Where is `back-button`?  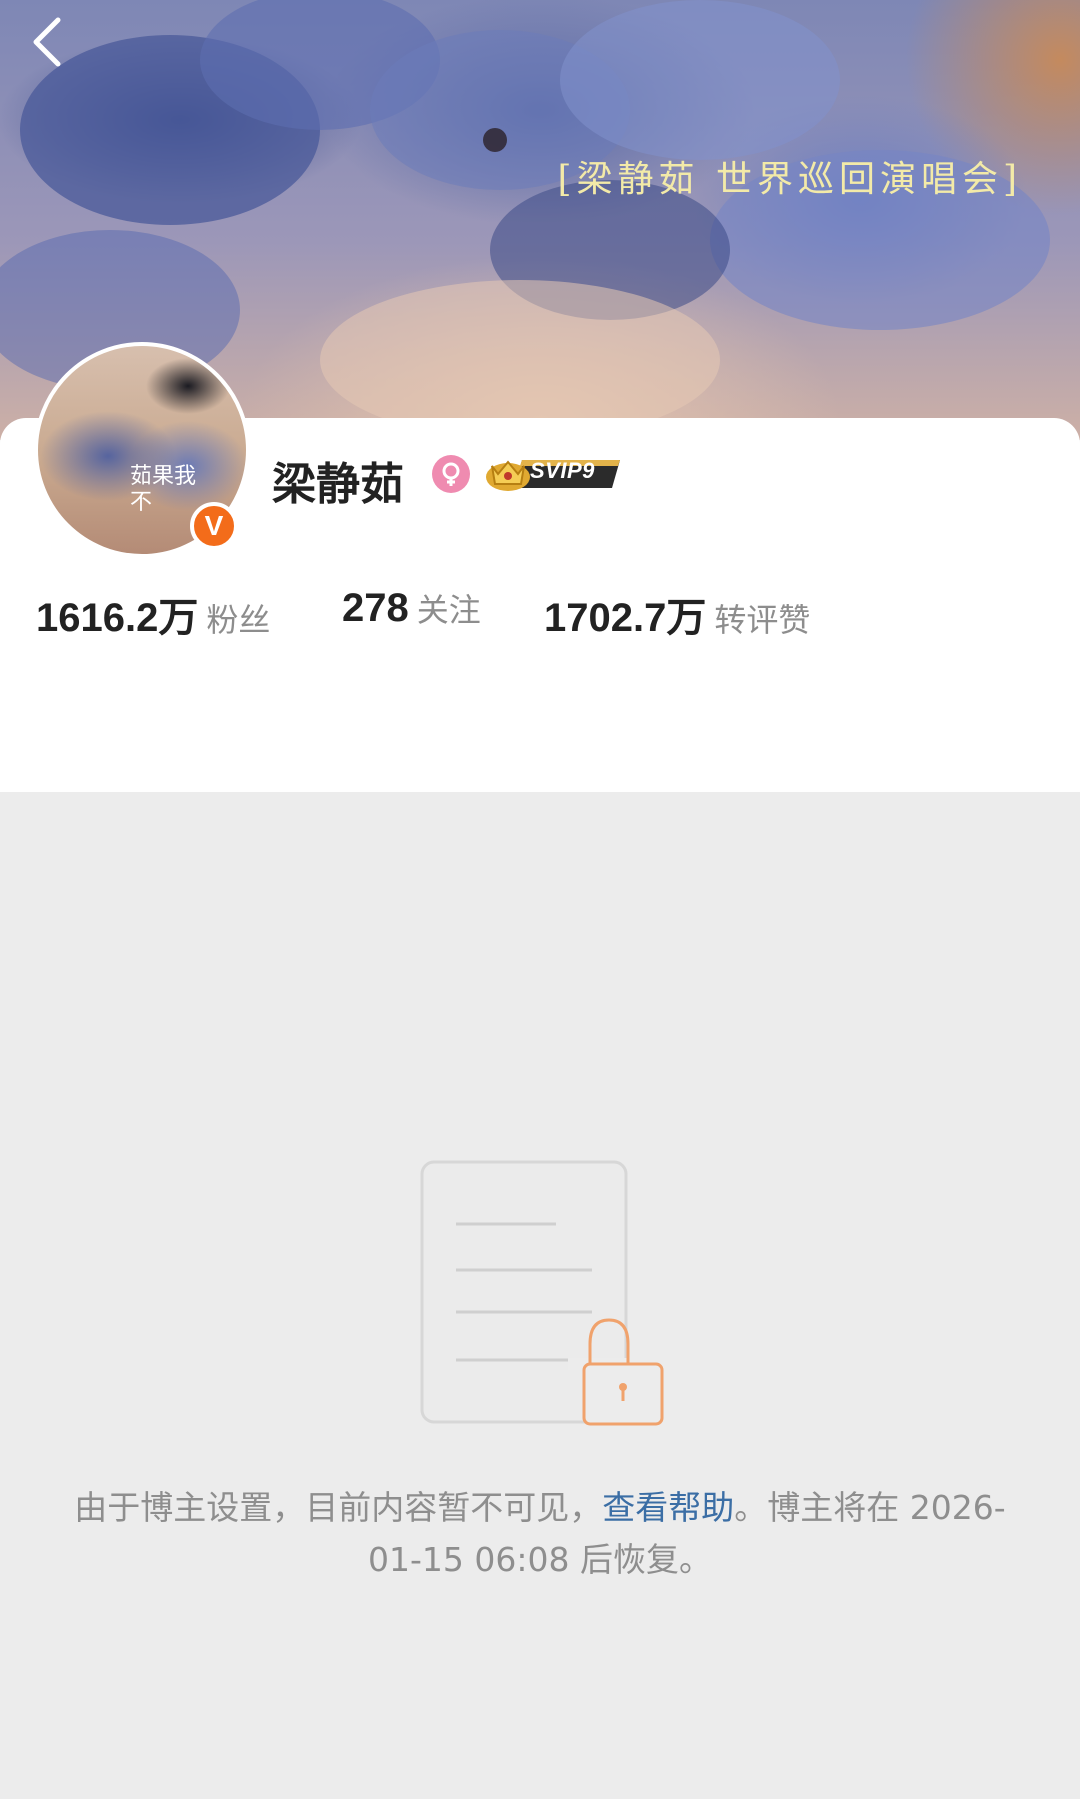 back-button is located at coordinates (48, 42).